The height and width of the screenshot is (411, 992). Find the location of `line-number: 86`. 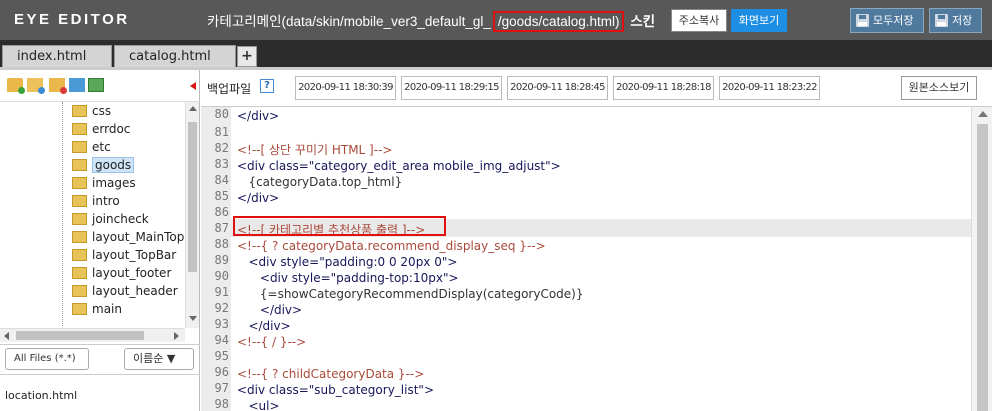

line-number: 86 is located at coordinates (221, 212).